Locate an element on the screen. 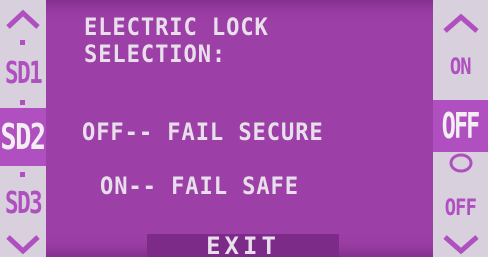  current-value-display: OFF is located at coordinates (460, 126).